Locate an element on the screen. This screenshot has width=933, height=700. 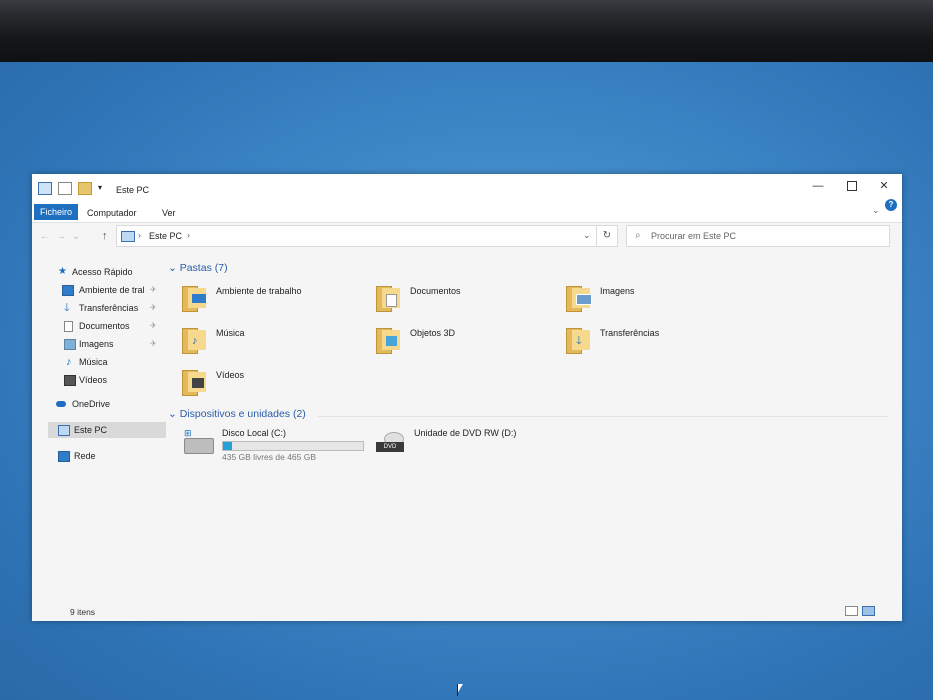
network-icon is located at coordinates (64, 456).